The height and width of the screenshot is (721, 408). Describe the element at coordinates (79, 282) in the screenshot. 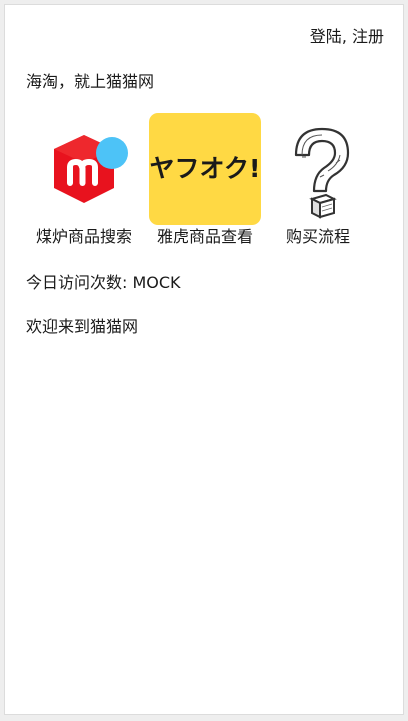

I see `visit-count-label: 今日访问次数:` at that location.